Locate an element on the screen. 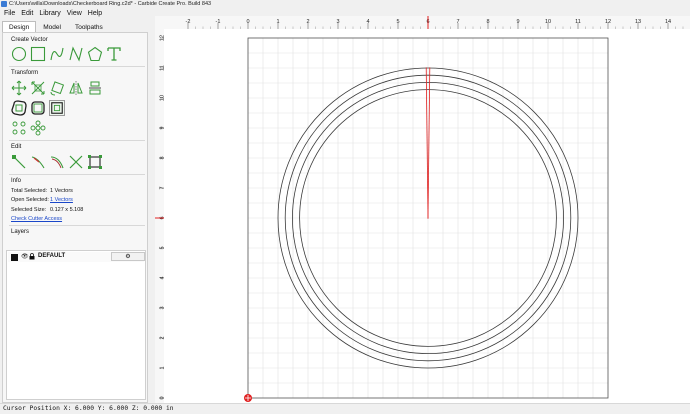 This screenshot has width=690, height=414. layer-row: 👁 DEFAULT ⚙ is located at coordinates (76, 257).